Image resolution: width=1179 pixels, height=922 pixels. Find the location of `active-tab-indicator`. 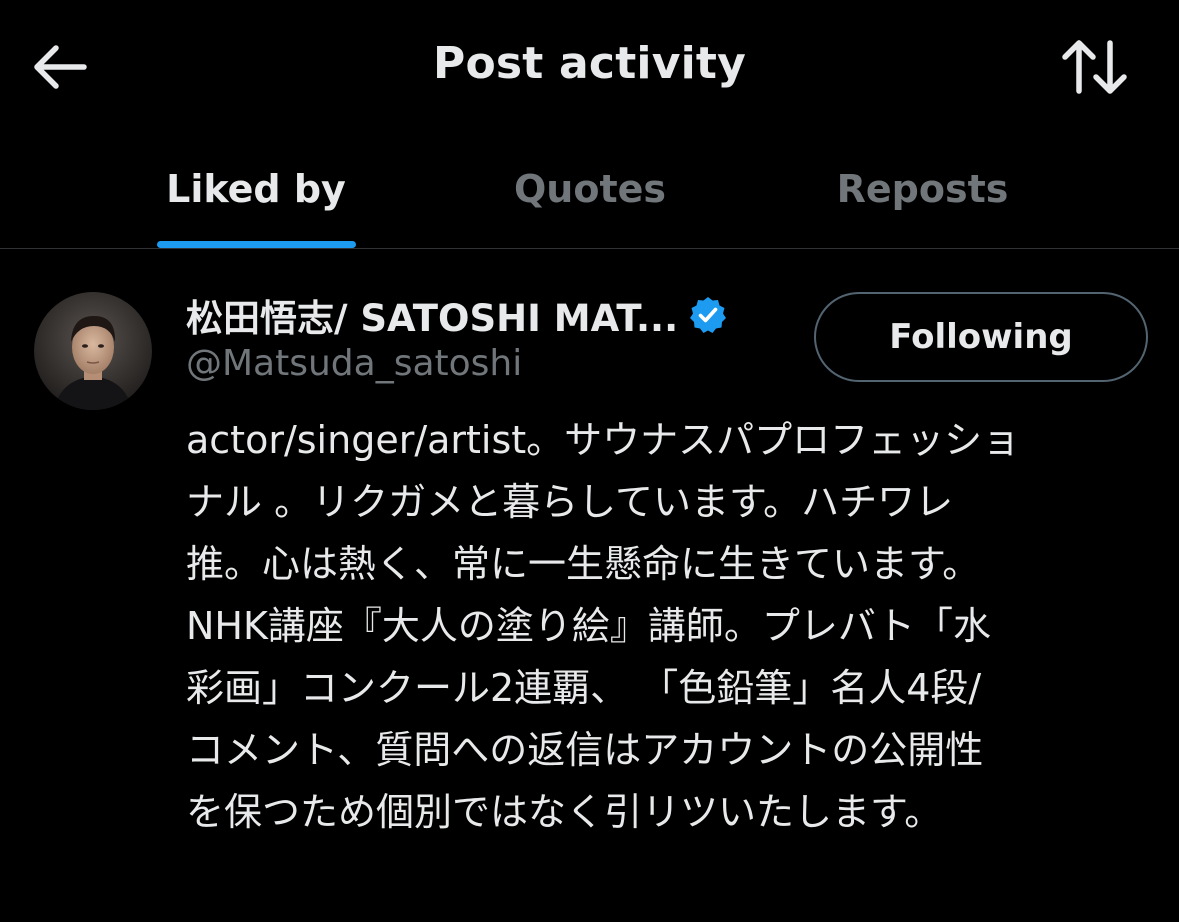

active-tab-indicator is located at coordinates (256, 244).